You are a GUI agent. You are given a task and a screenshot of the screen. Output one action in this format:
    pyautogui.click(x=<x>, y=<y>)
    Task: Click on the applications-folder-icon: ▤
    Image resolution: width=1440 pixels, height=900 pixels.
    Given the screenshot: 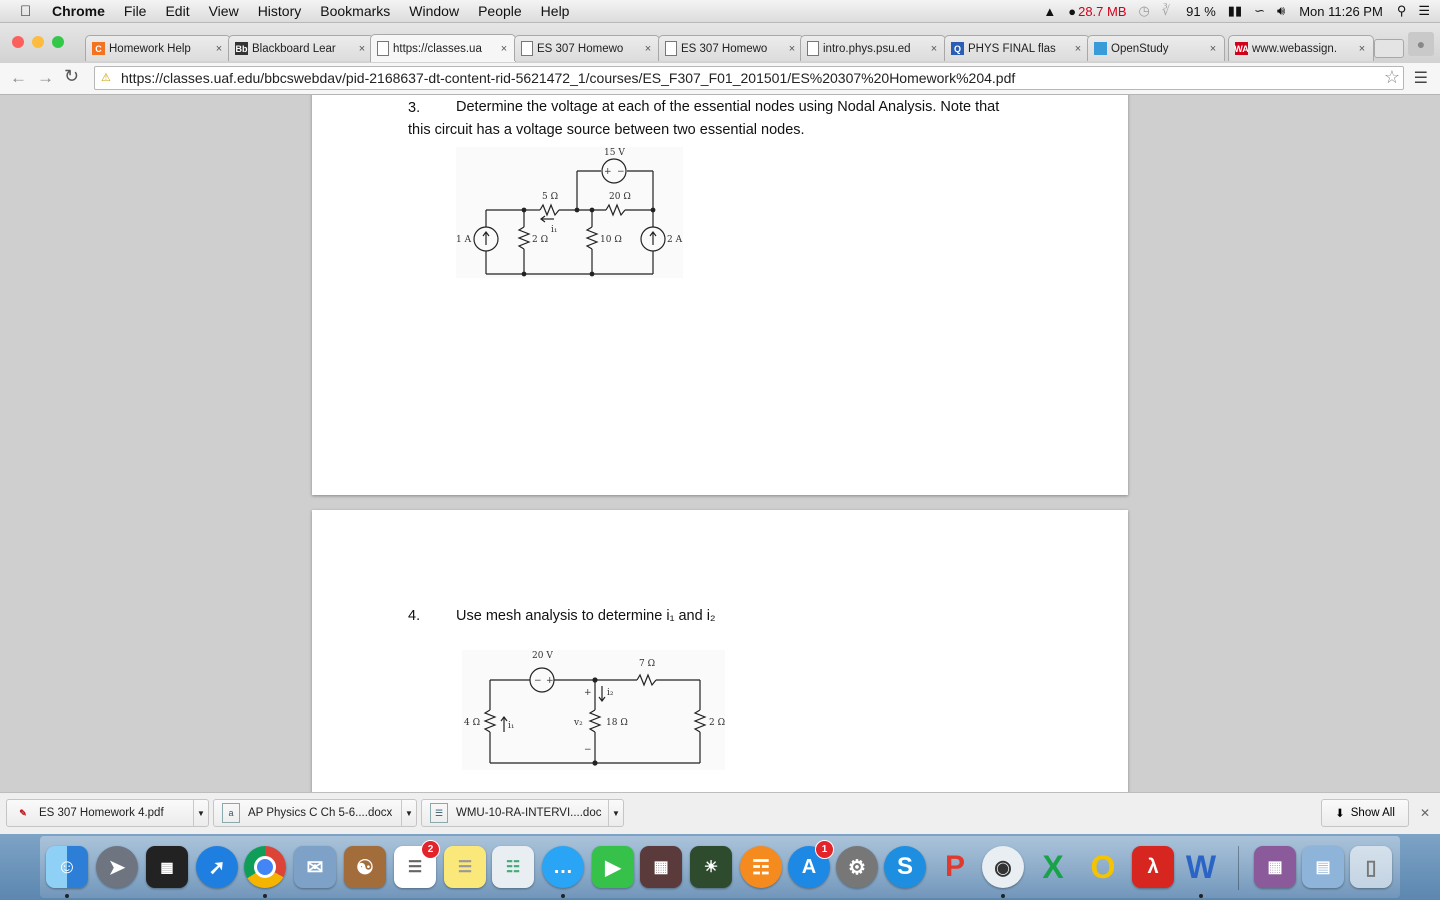 What is the action you would take?
    pyautogui.click(x=1323, y=867)
    